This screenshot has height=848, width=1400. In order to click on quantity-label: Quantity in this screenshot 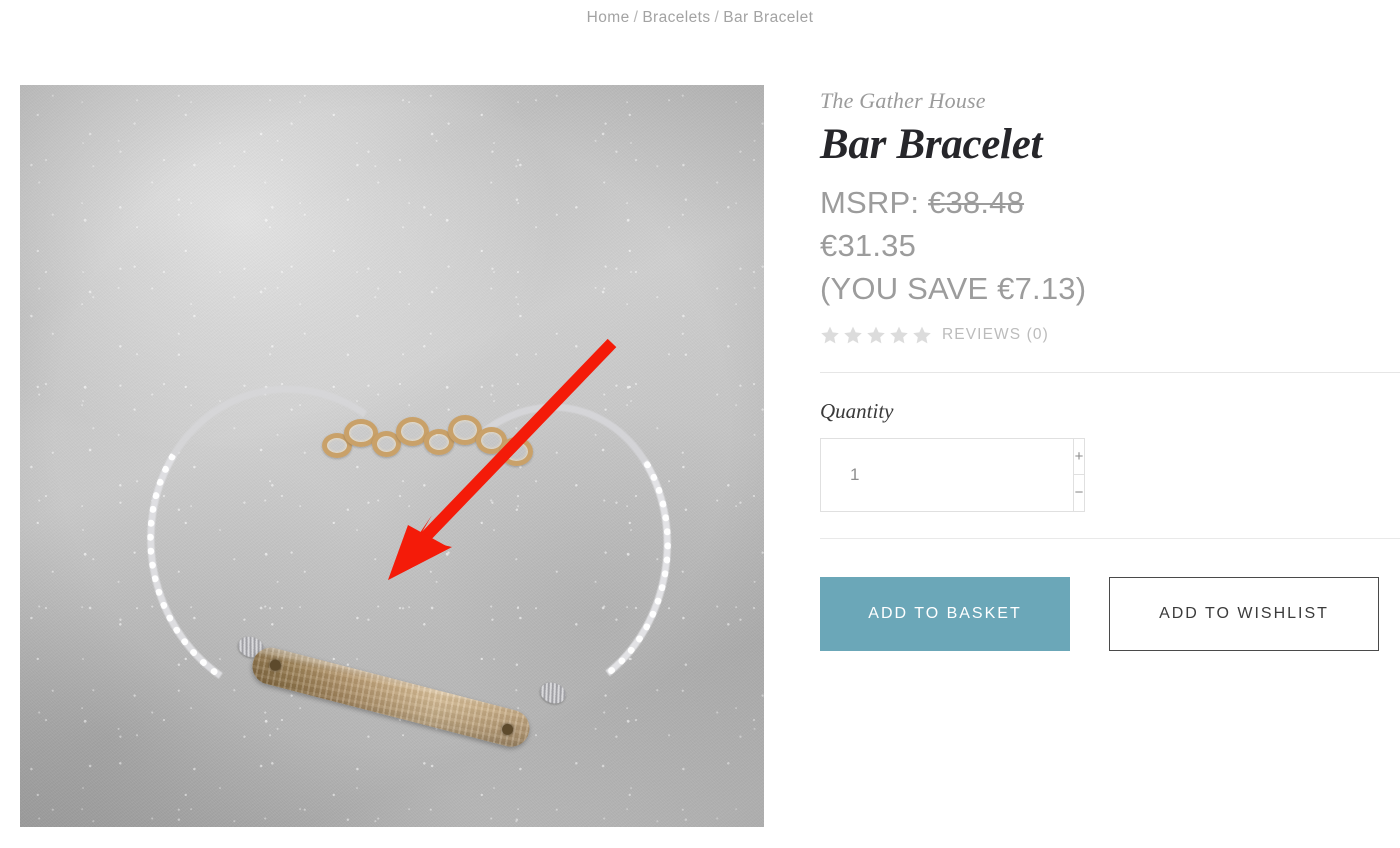, I will do `click(857, 410)`.